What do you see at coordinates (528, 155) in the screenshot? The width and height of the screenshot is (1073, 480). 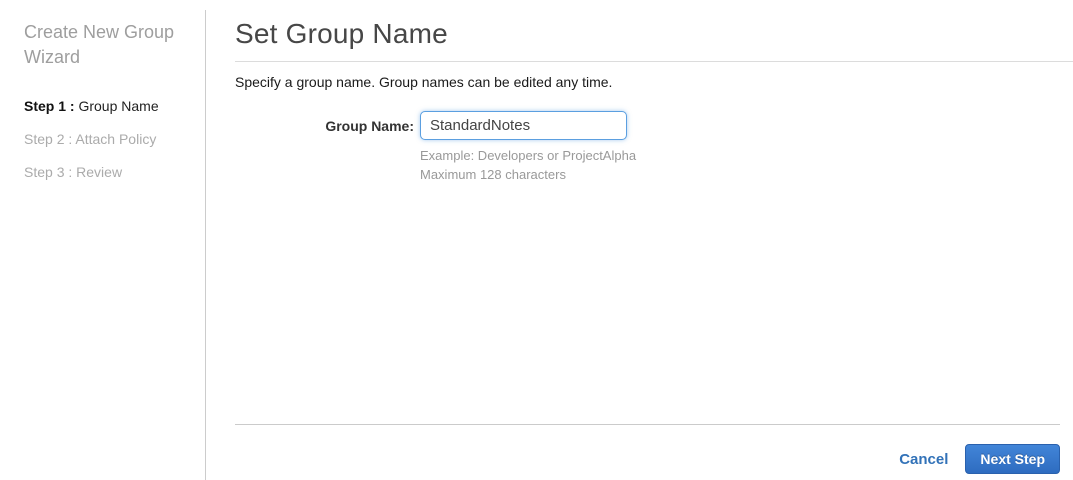 I see `hint-example: Example: Developers or ProjectAlpha` at bounding box center [528, 155].